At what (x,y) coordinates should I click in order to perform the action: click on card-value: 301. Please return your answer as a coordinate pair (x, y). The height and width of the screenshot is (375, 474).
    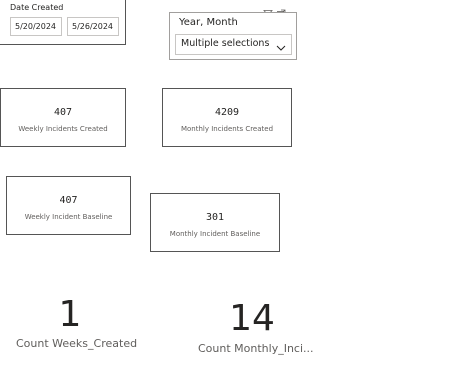
    Looking at the image, I should click on (215, 217).